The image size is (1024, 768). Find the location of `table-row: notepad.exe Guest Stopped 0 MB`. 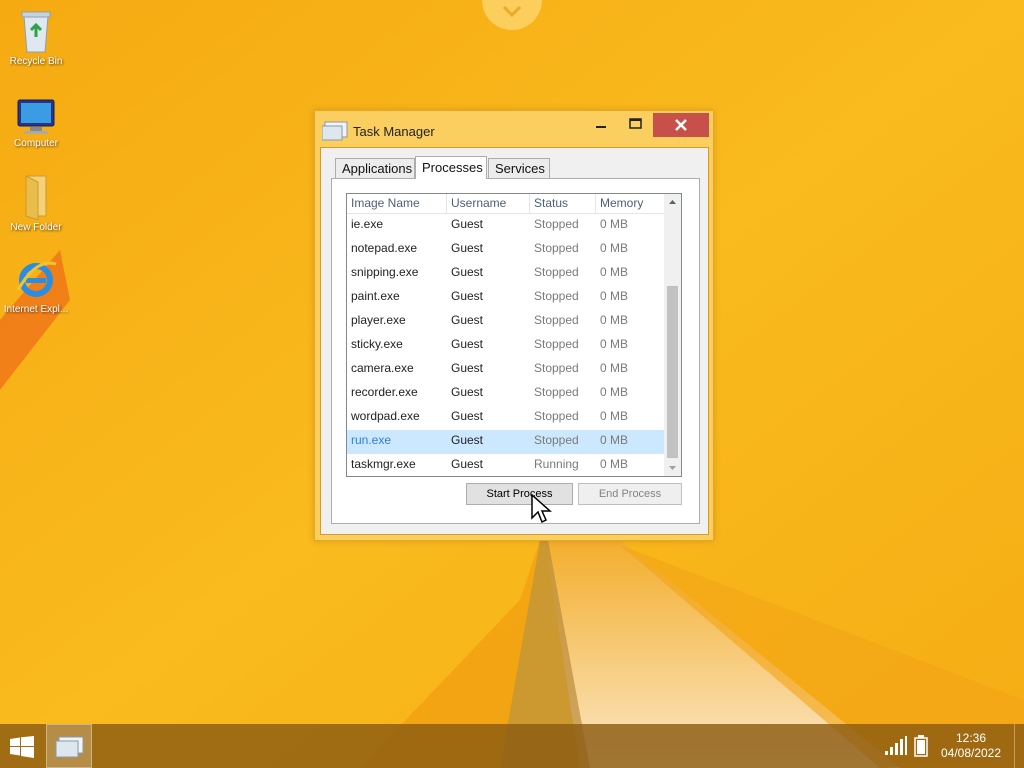

table-row: notepad.exe Guest Stopped 0 MB is located at coordinates (505, 250).